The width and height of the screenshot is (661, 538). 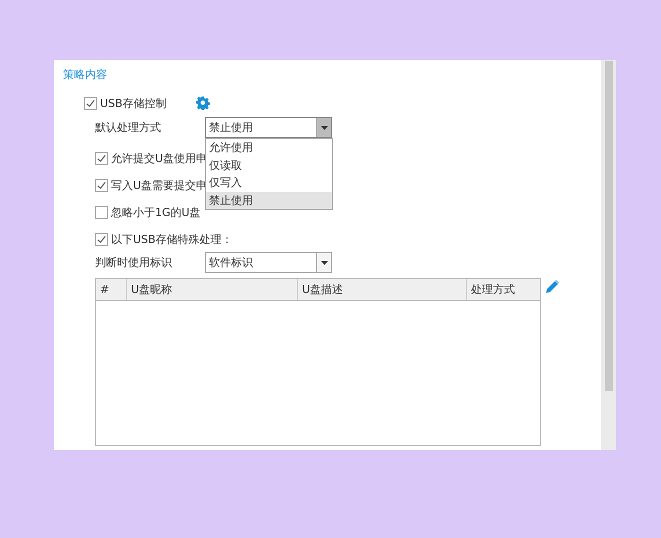 I want to click on column-header: 处理方式, so click(x=503, y=289).